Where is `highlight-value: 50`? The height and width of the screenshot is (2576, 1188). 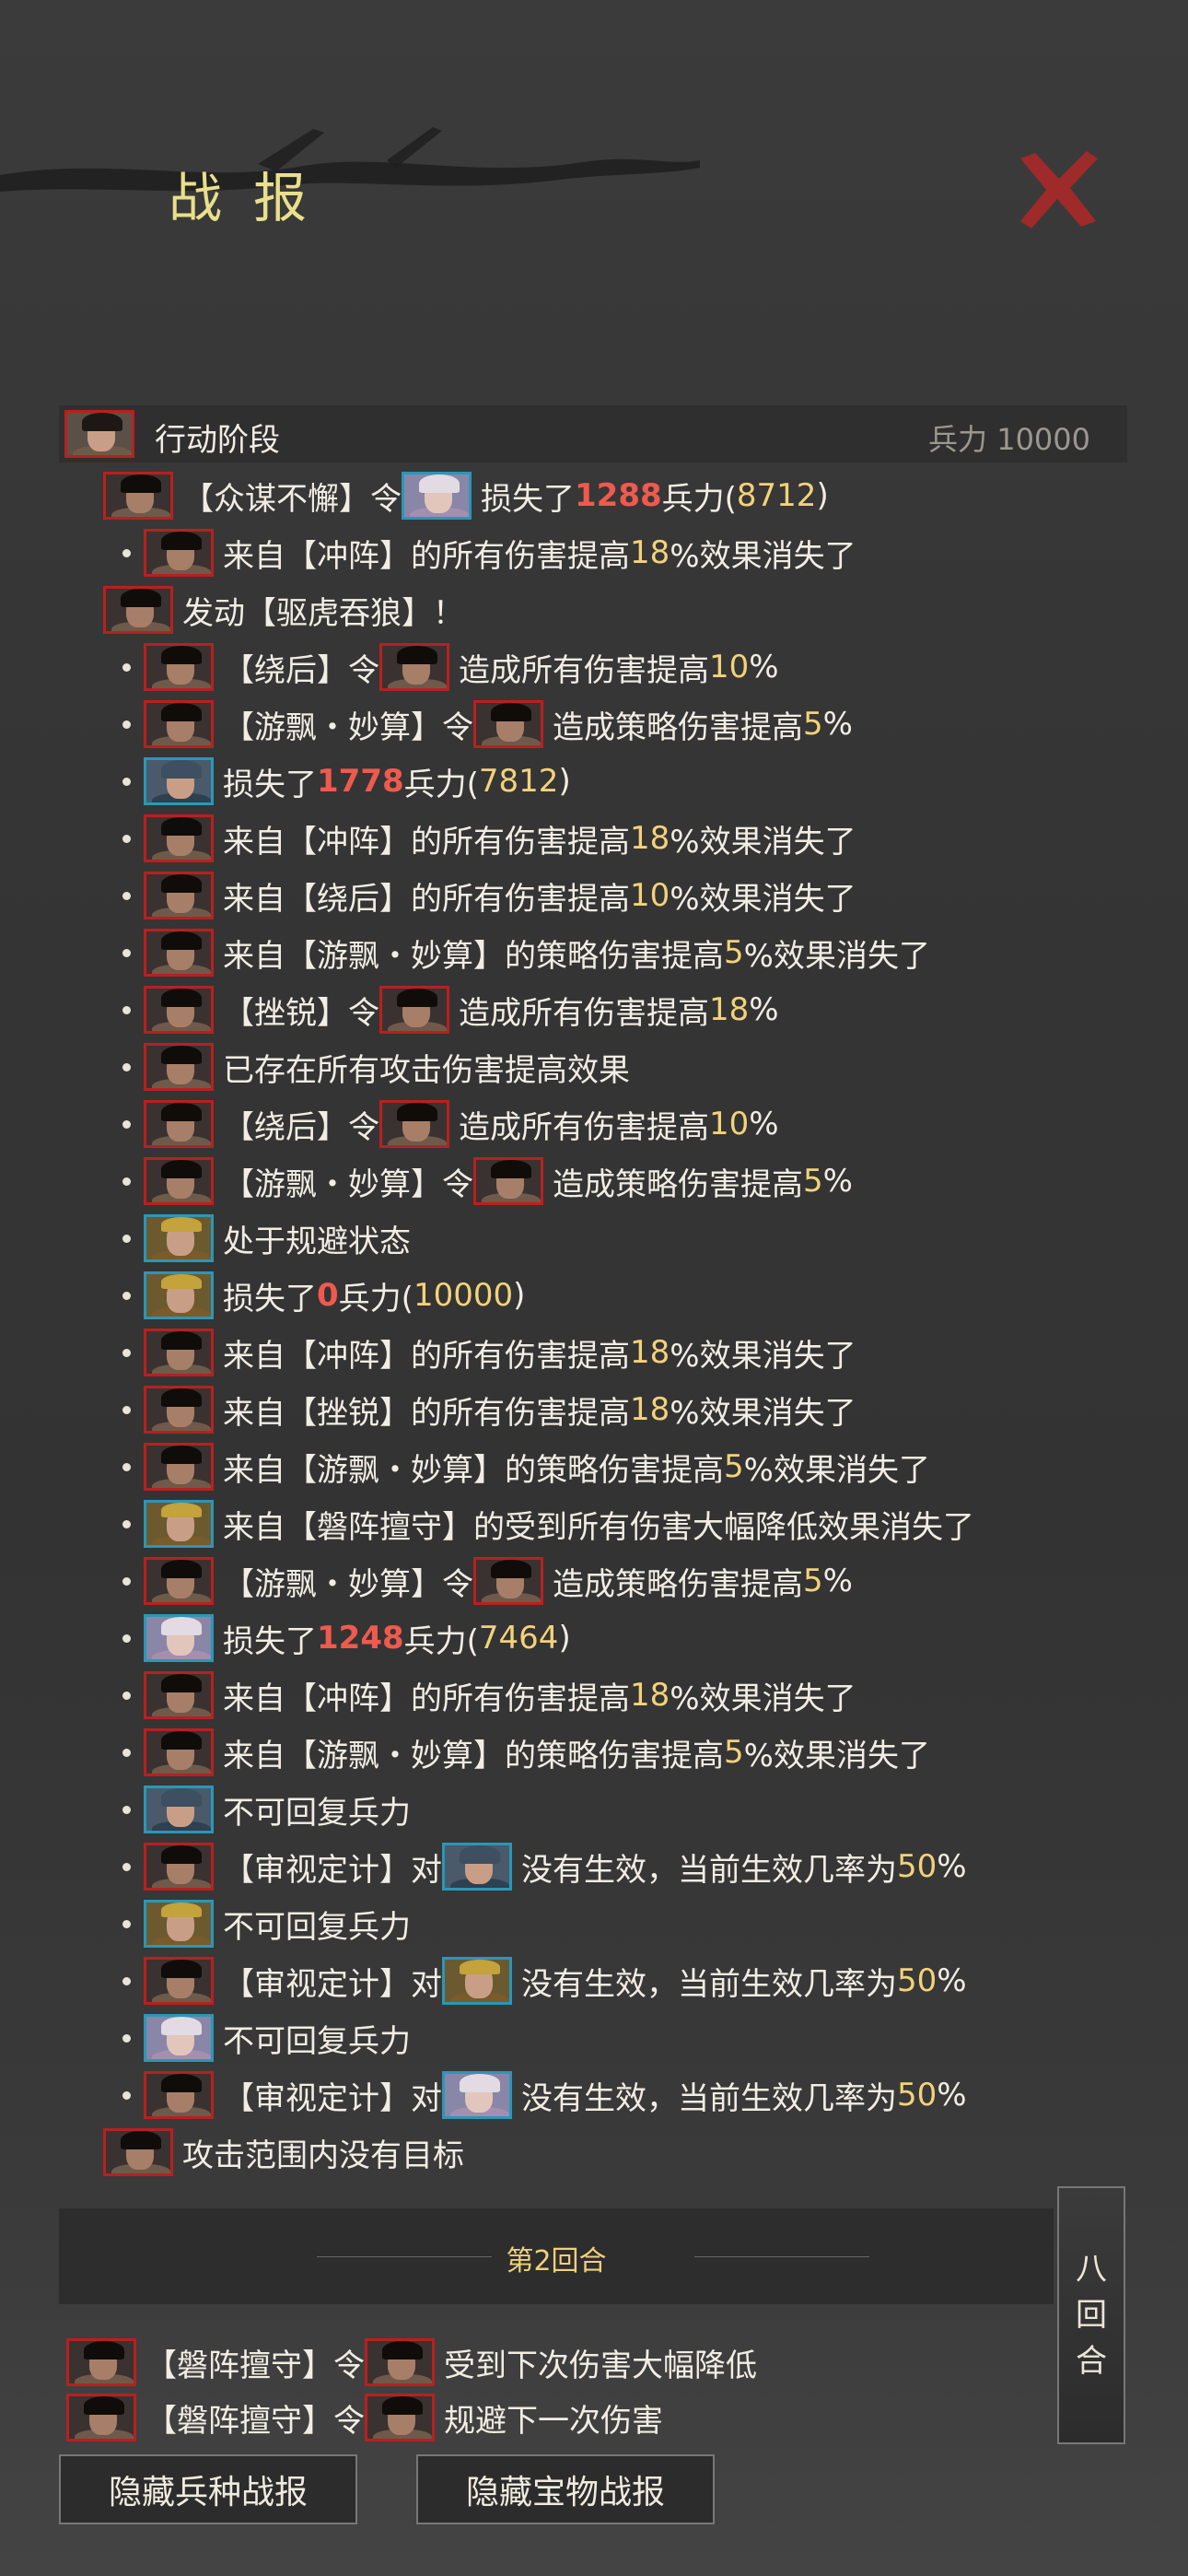
highlight-value: 50 is located at coordinates (917, 1980).